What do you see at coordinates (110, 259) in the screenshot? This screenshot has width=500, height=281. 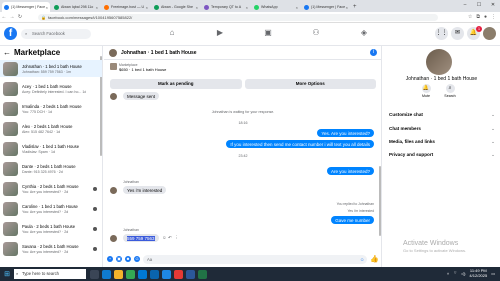 I see `plus-icon: +` at bounding box center [110, 259].